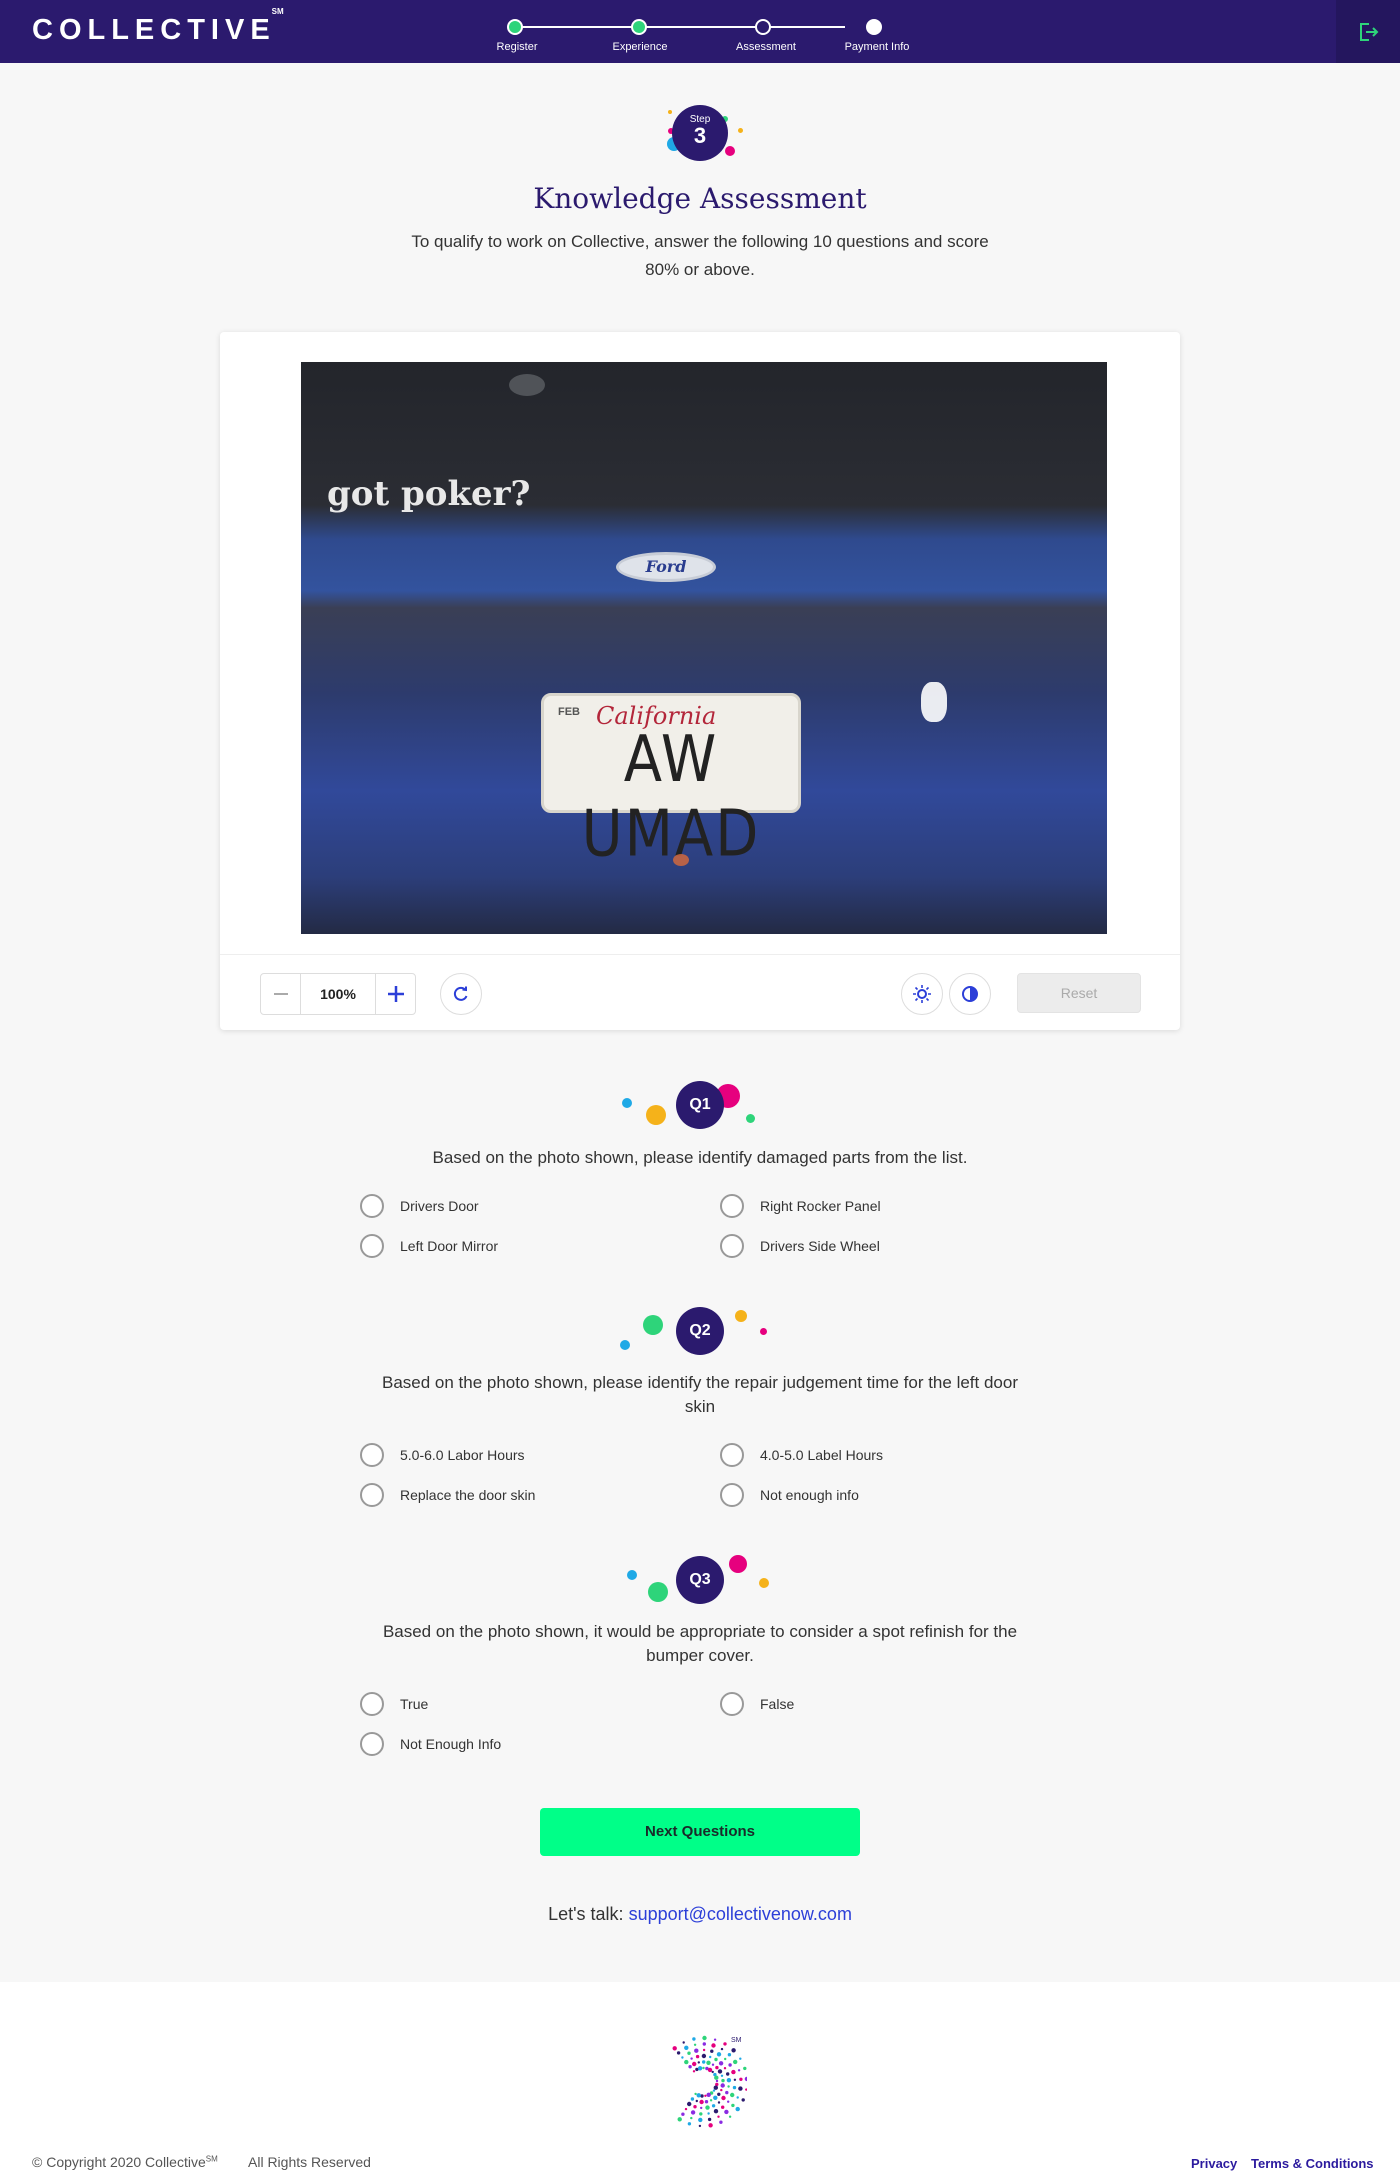 The image size is (1400, 2176). I want to click on photo-sticker-text: got poker?, so click(429, 494).